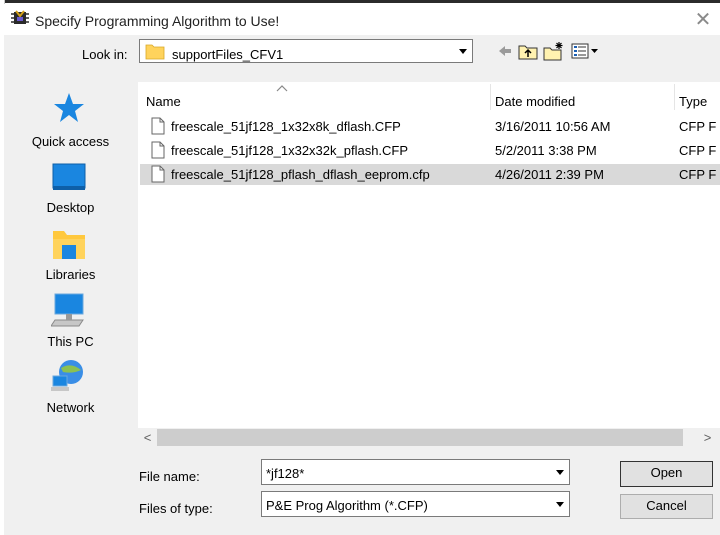 This screenshot has width=720, height=535. Describe the element at coordinates (67, 310) in the screenshot. I see `computer-icon` at that location.